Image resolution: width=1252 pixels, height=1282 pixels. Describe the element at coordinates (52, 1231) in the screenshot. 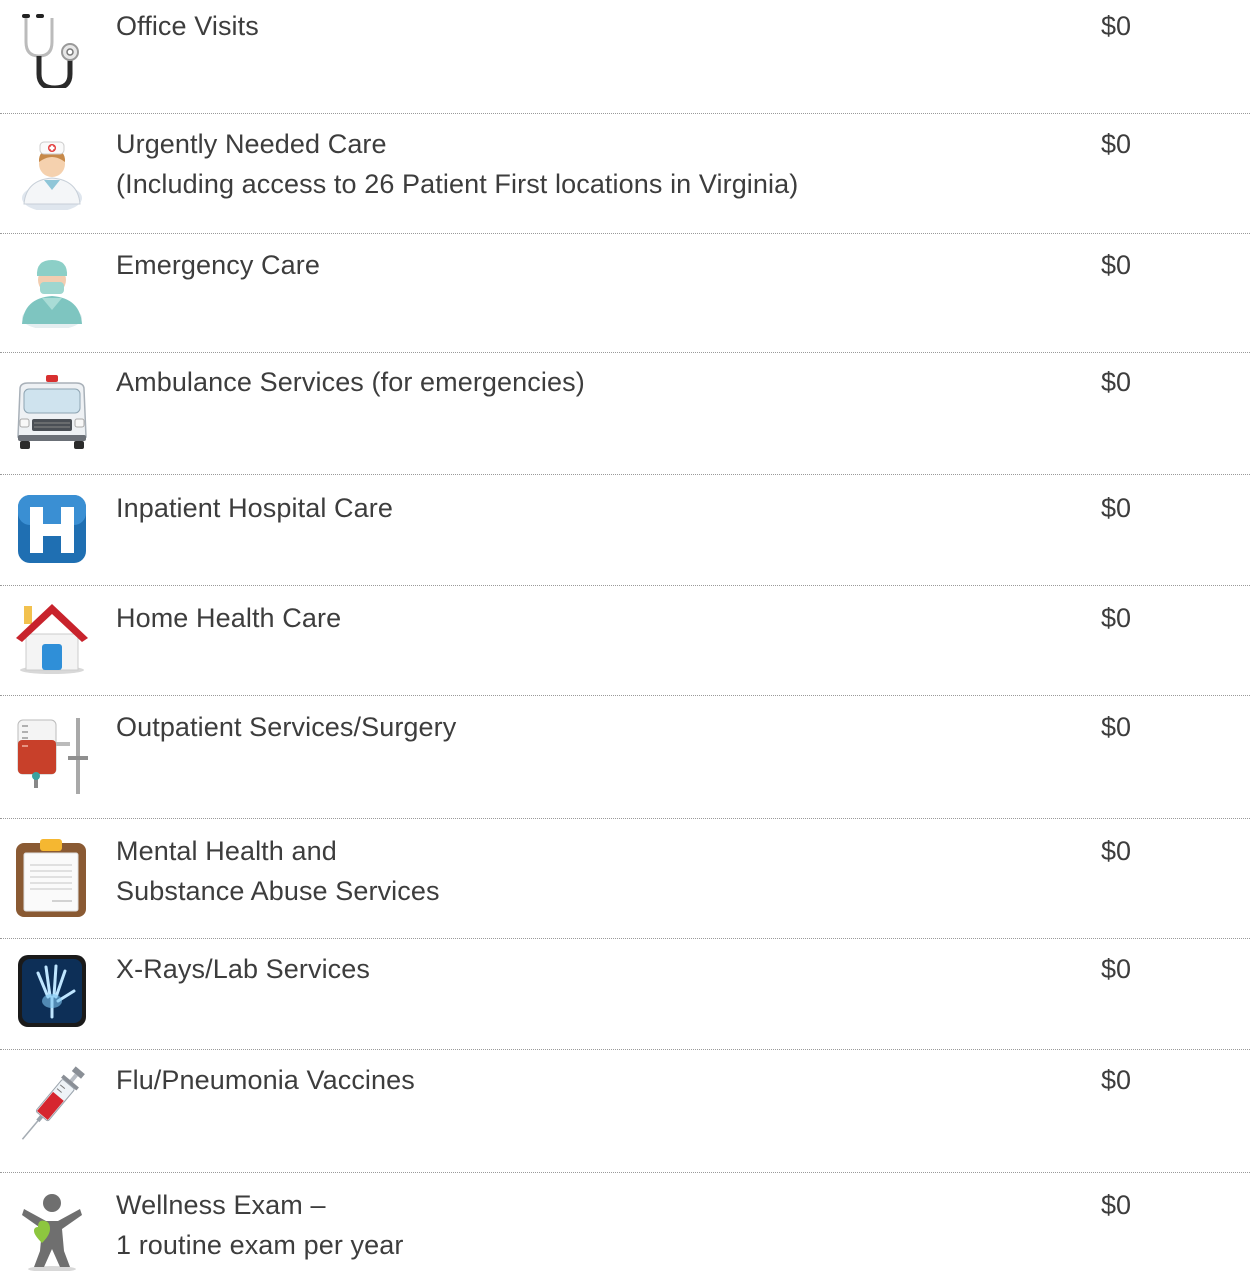

I see `wellness-person-icon` at that location.